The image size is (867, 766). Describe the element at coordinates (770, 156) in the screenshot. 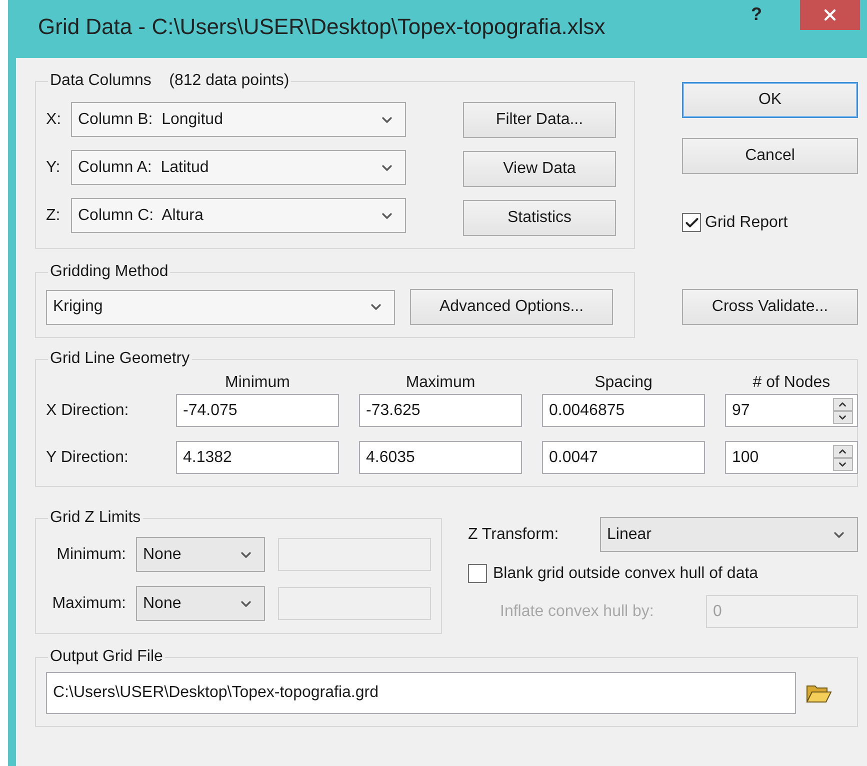

I see `dialog-button: Cancel` at that location.